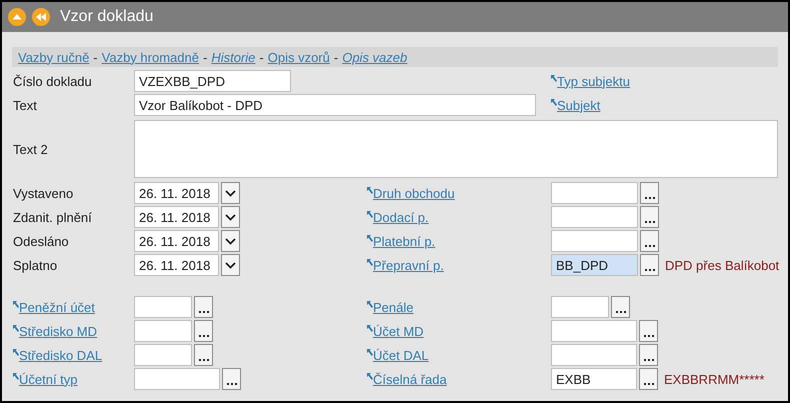 Image resolution: width=790 pixels, height=403 pixels. What do you see at coordinates (53, 81) in the screenshot?
I see `field-label: Číslo dokladu` at bounding box center [53, 81].